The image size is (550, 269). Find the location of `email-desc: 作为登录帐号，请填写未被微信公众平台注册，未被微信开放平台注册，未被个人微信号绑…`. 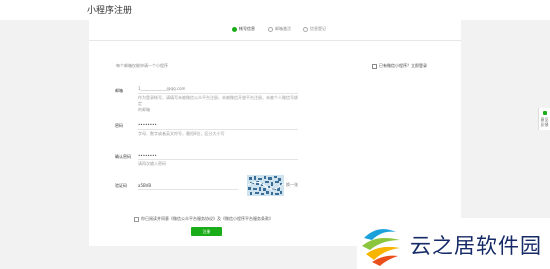

email-desc: 作为登录帐号，请填写未被微信公众平台注册，未被微信开放平台注册，未被个人微信号绑… is located at coordinates (218, 104).